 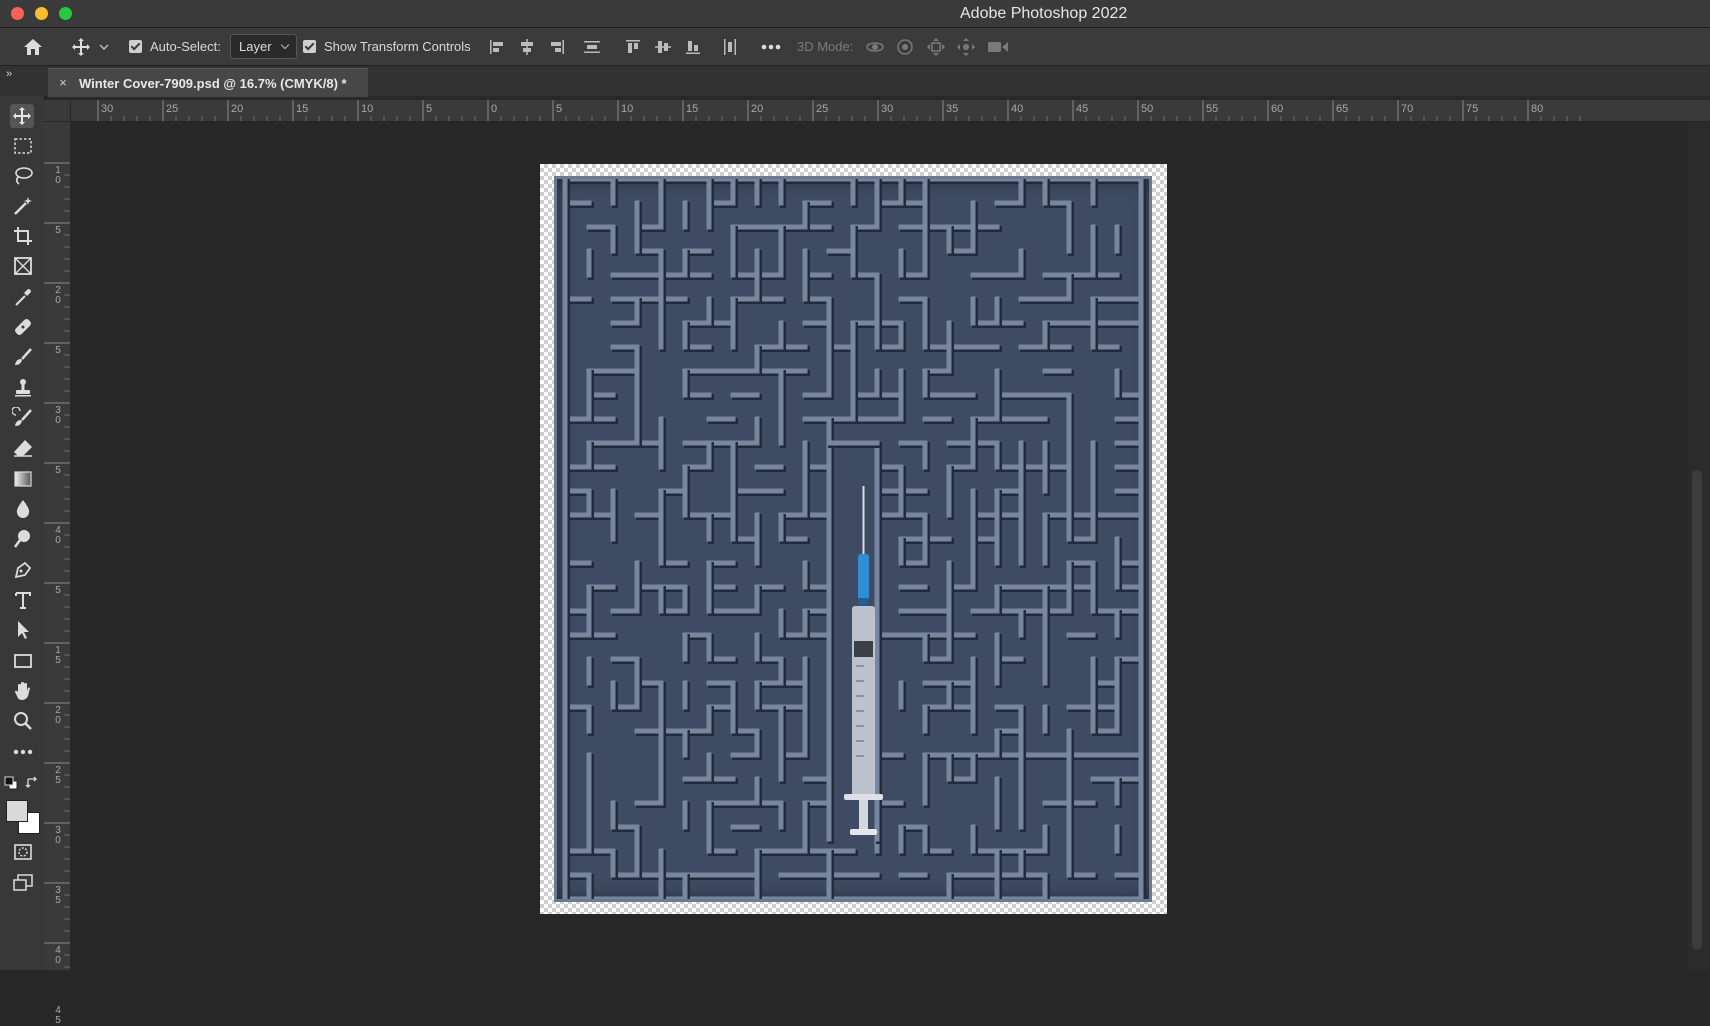 I want to click on more-tools-icon, so click(x=23, y=752).